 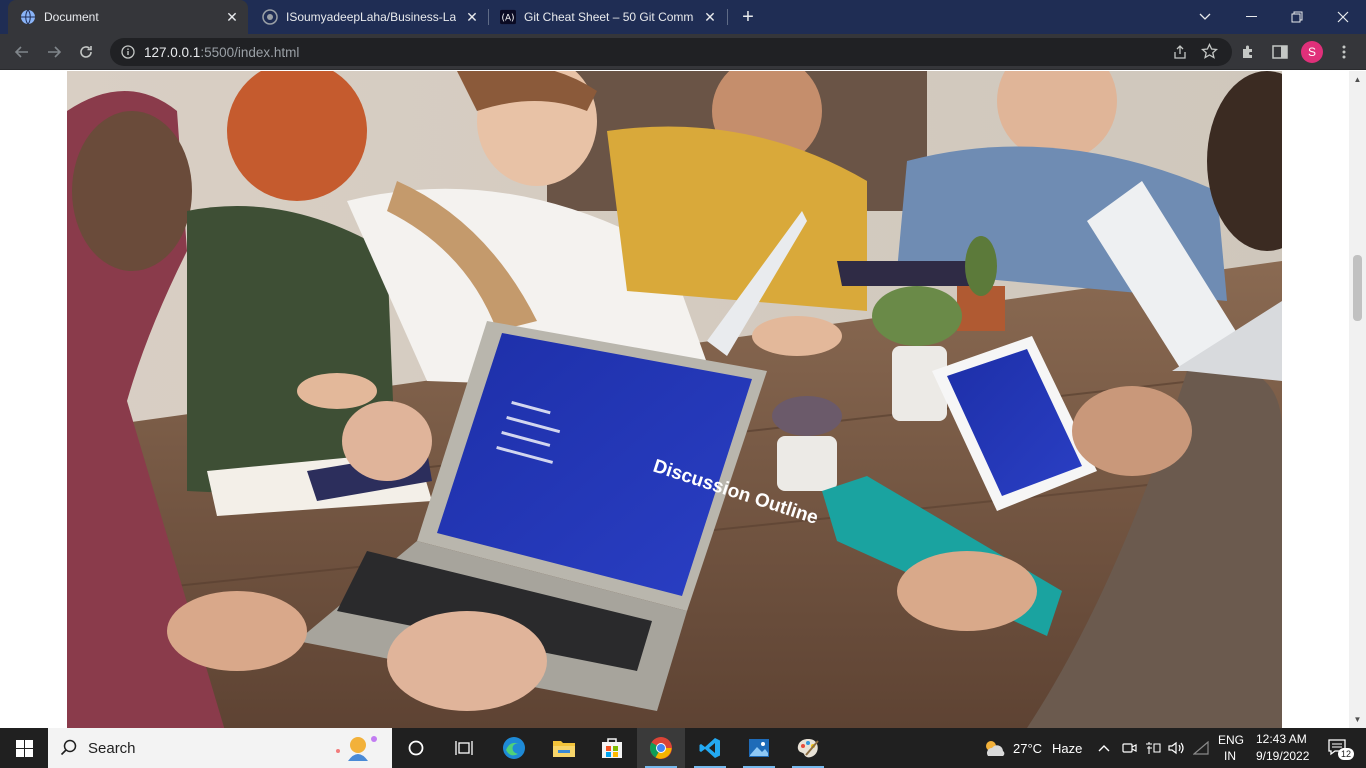 I want to click on new-tab-button: +, so click(x=748, y=17).